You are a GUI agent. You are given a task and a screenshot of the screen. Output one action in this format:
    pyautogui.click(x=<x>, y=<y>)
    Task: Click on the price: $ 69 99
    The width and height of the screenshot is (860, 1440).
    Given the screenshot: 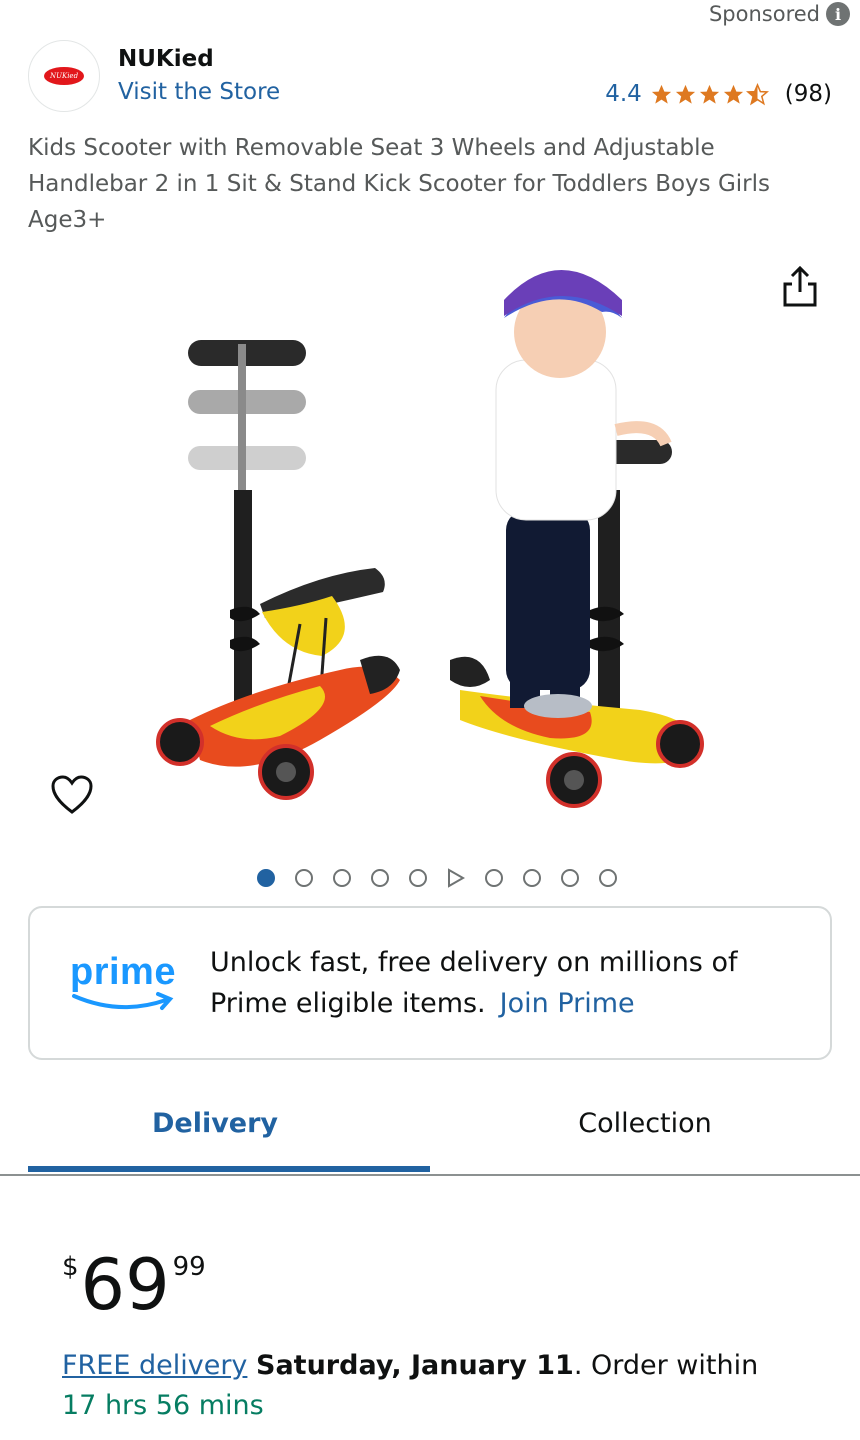 What is the action you would take?
    pyautogui.click(x=134, y=1285)
    